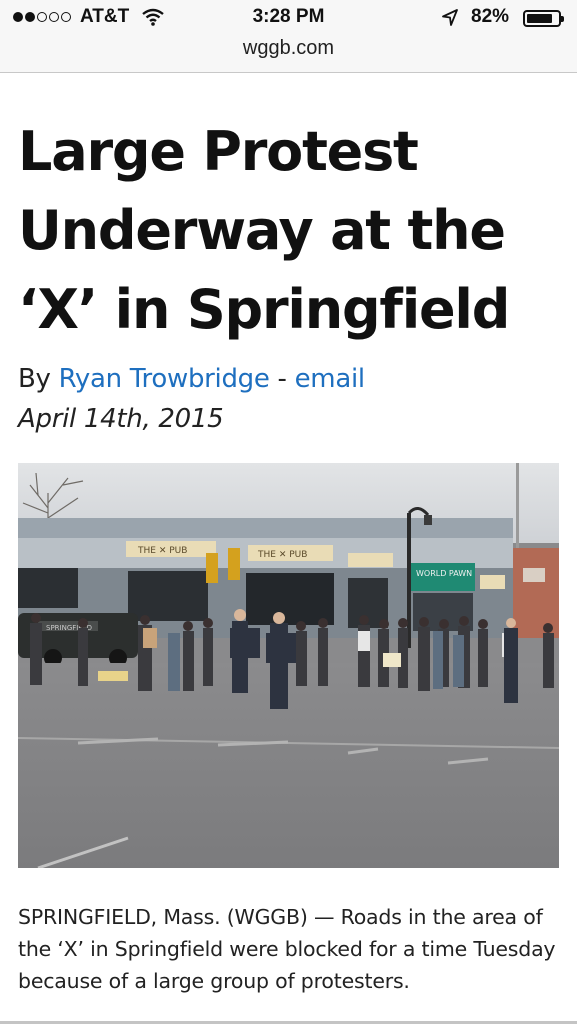  Describe the element at coordinates (288, 19) in the screenshot. I see `status-bar: AT&T 3:28 PM 82%` at that location.